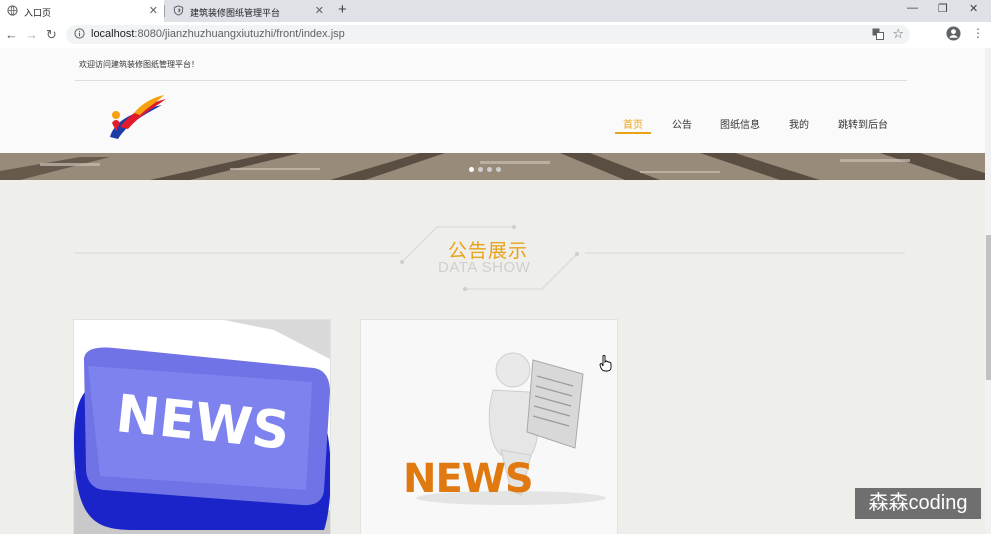 This screenshot has height=534, width=991. I want to click on nav-drawings: 图纸信息, so click(740, 123).